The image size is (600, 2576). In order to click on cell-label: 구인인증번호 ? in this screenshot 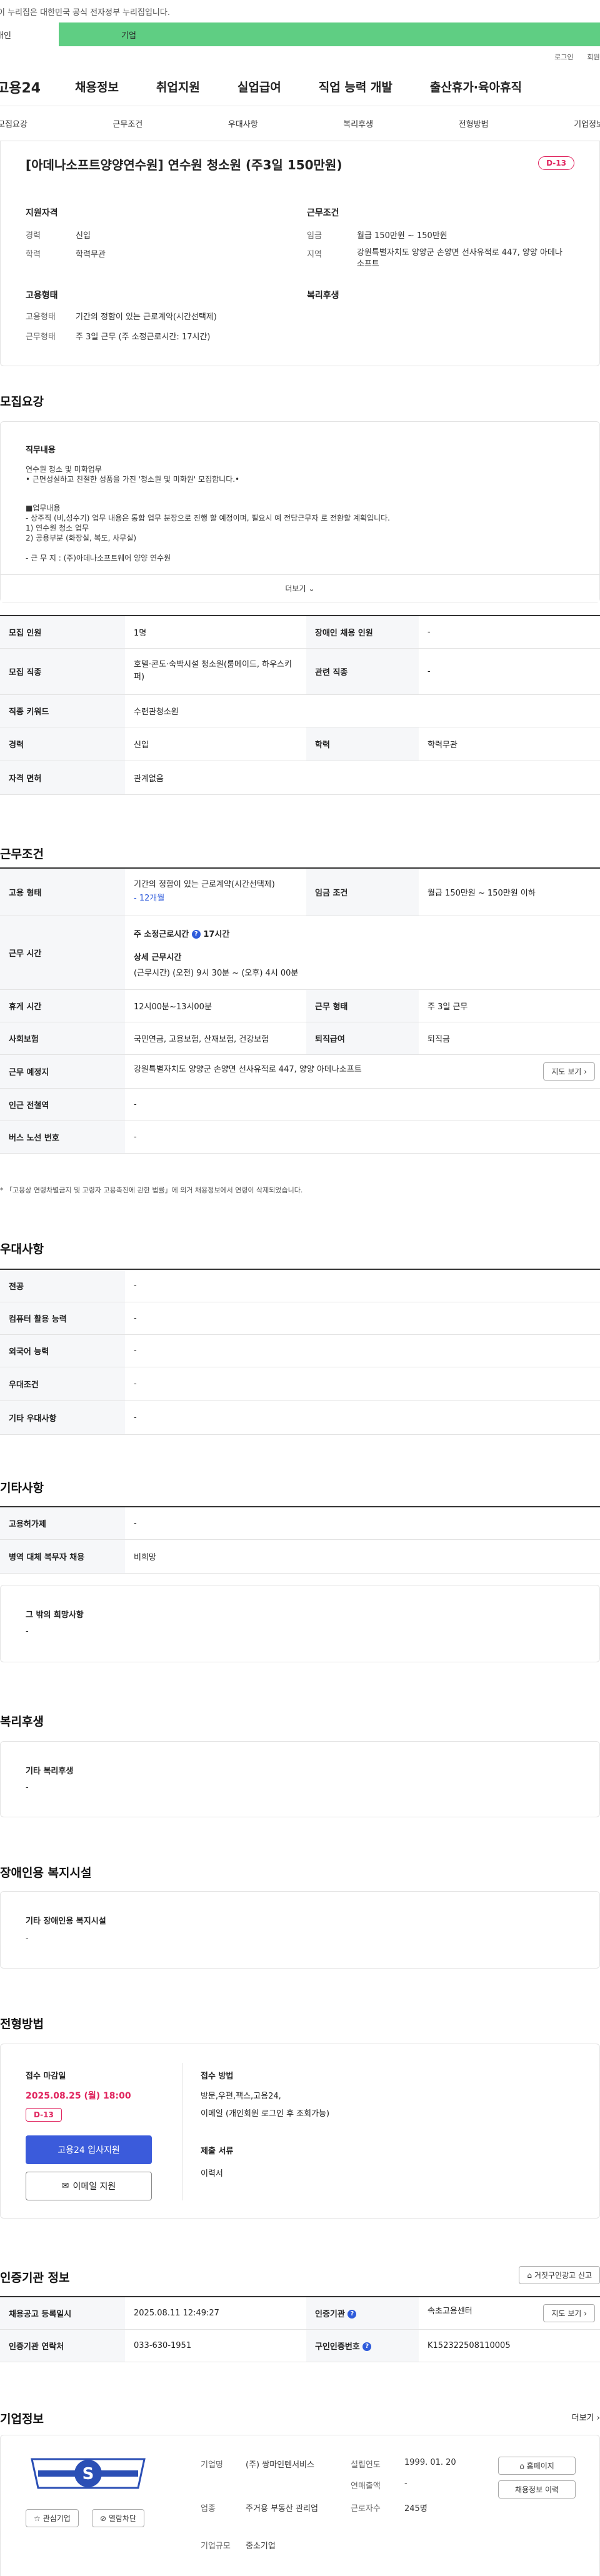, I will do `click(362, 2345)`.